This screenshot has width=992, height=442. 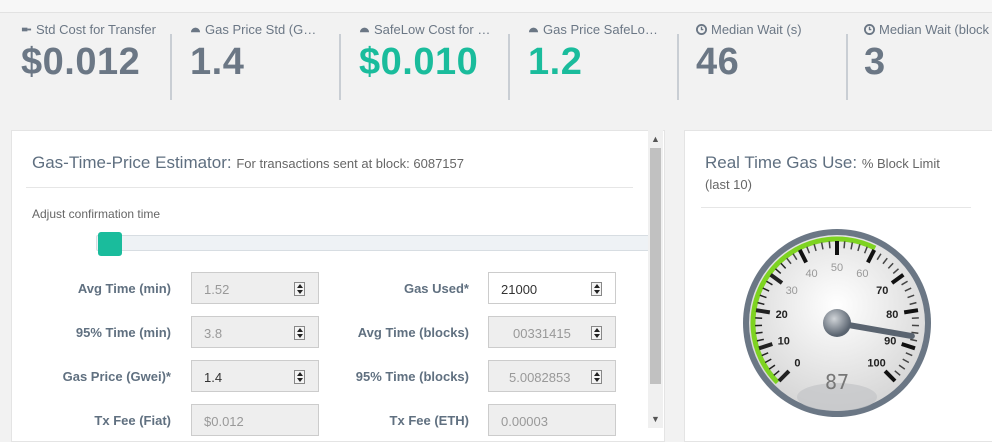 I want to click on tx-fee-eth-field: 0.00003, so click(x=552, y=420).